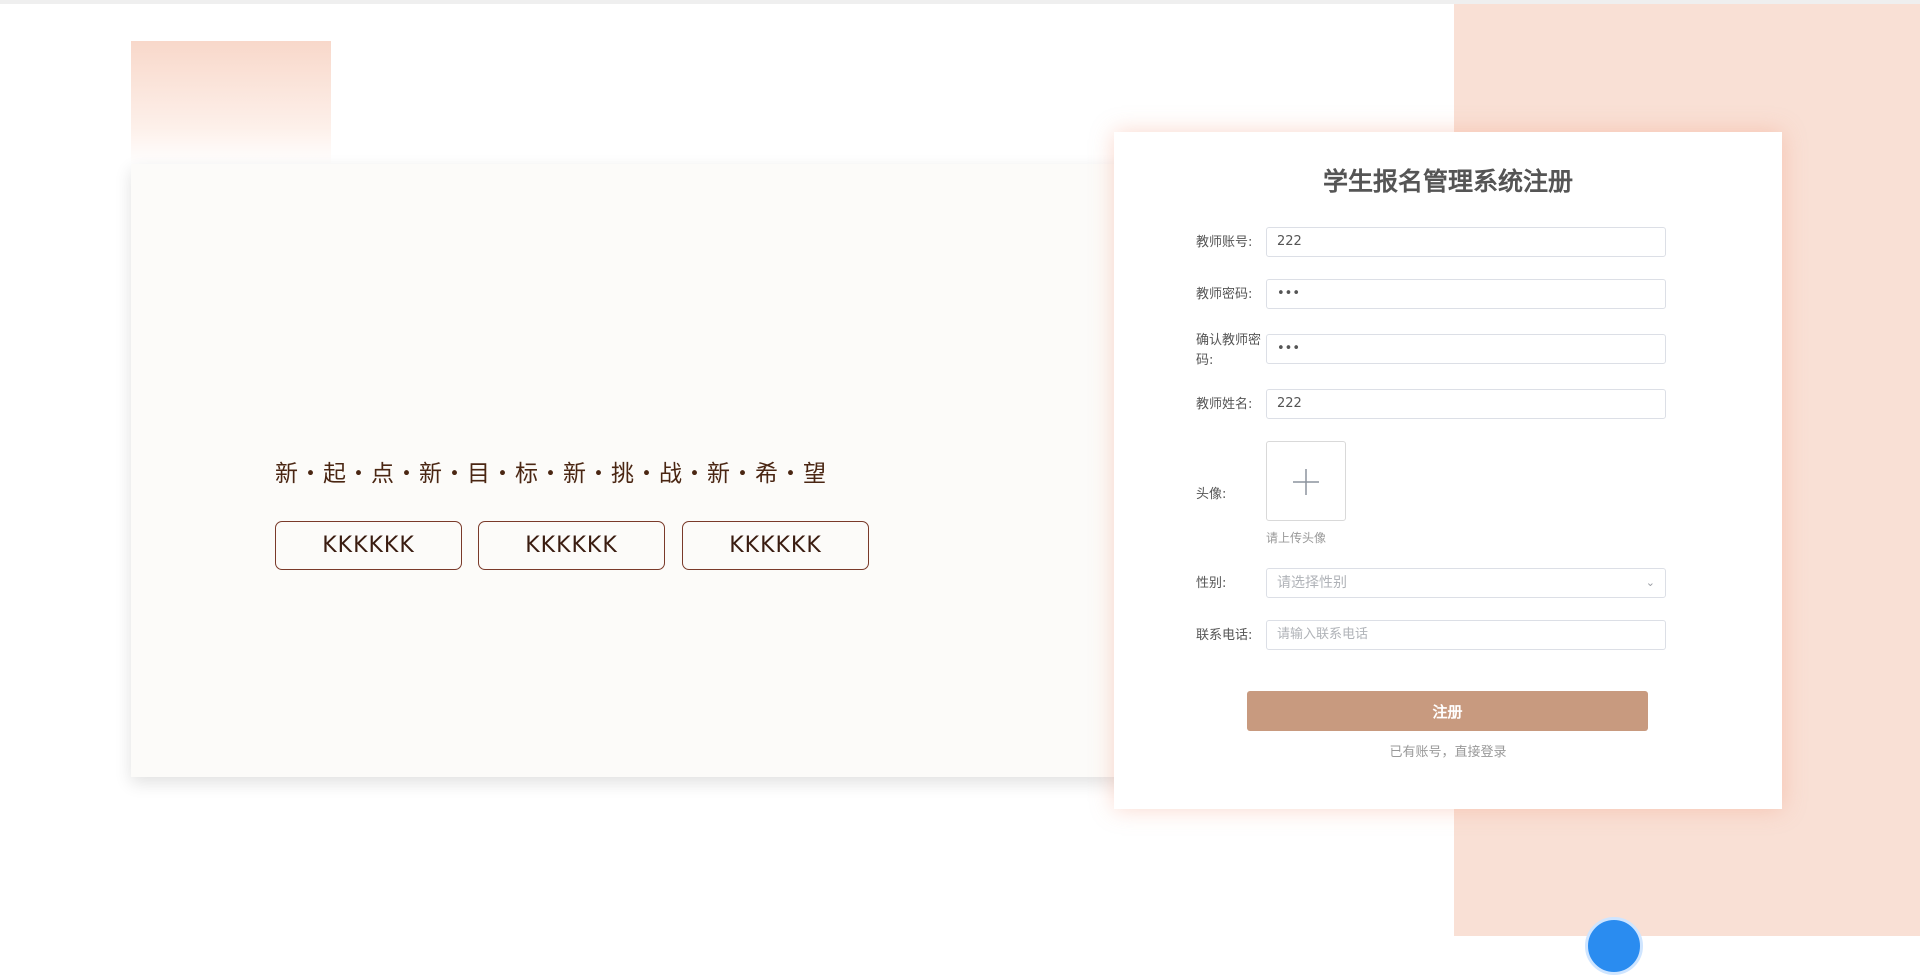 The height and width of the screenshot is (975, 1920). What do you see at coordinates (1224, 635) in the screenshot?
I see `phone-label: 联系电话:` at bounding box center [1224, 635].